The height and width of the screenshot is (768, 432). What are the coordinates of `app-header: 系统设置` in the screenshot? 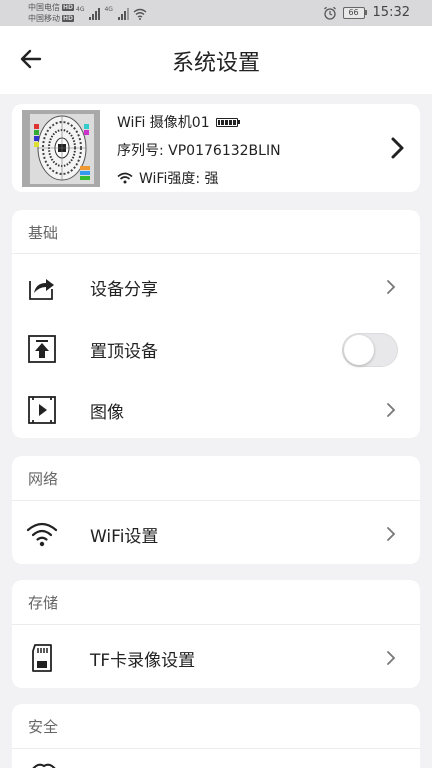 It's located at (216, 60).